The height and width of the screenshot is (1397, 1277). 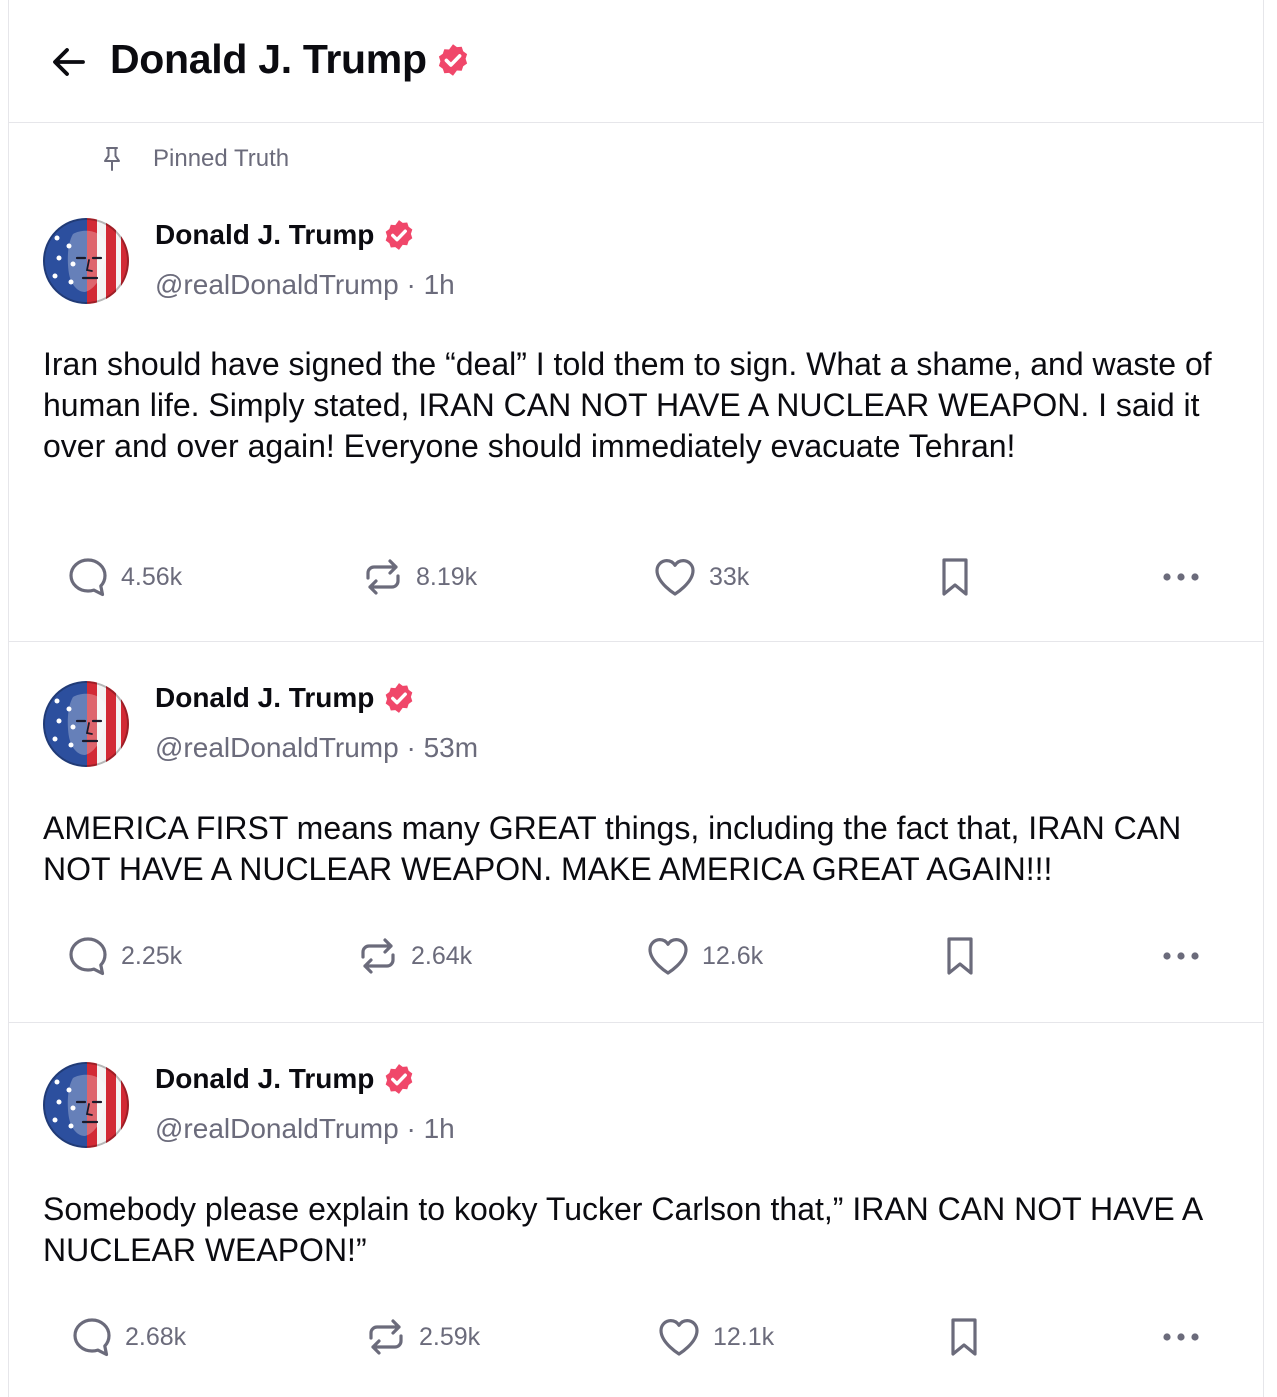 I want to click on like-button: 12.1k, so click(x=715, y=1337).